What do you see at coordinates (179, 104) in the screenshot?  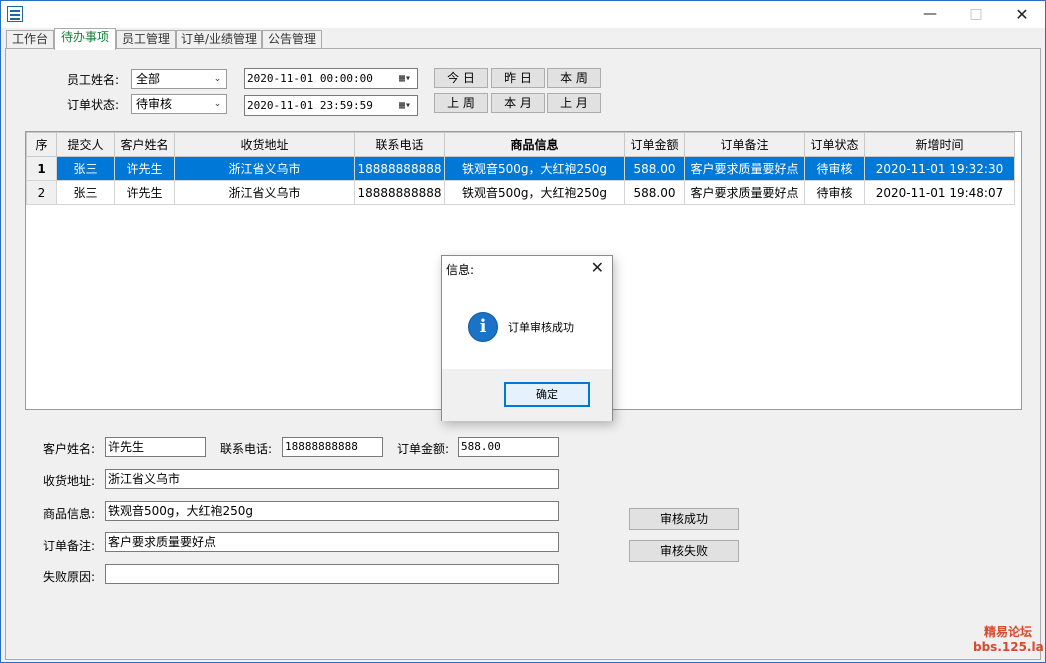 I see `status-select: 待审核 ⌄` at bounding box center [179, 104].